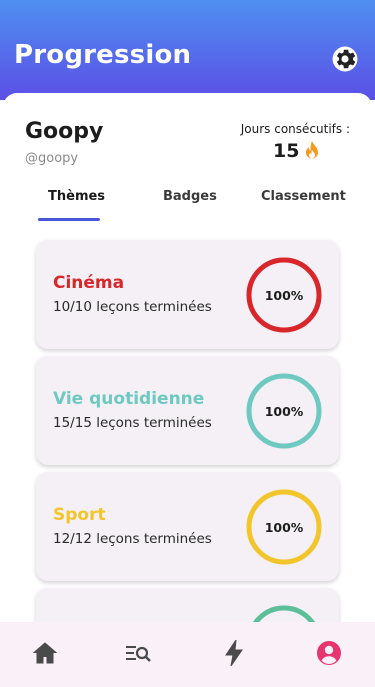 The image size is (375, 687). What do you see at coordinates (187, 294) in the screenshot?
I see `theme-card-cinema: Cinéma 10/10 leçons terminées 100%` at bounding box center [187, 294].